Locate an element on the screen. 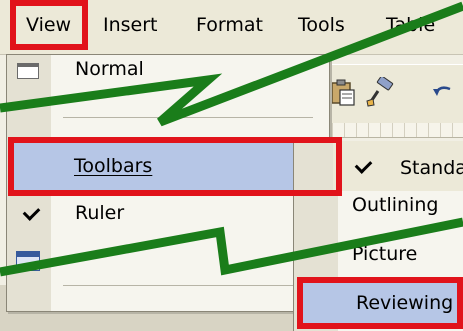  highlight-box-toolbars is located at coordinates (175, 166).